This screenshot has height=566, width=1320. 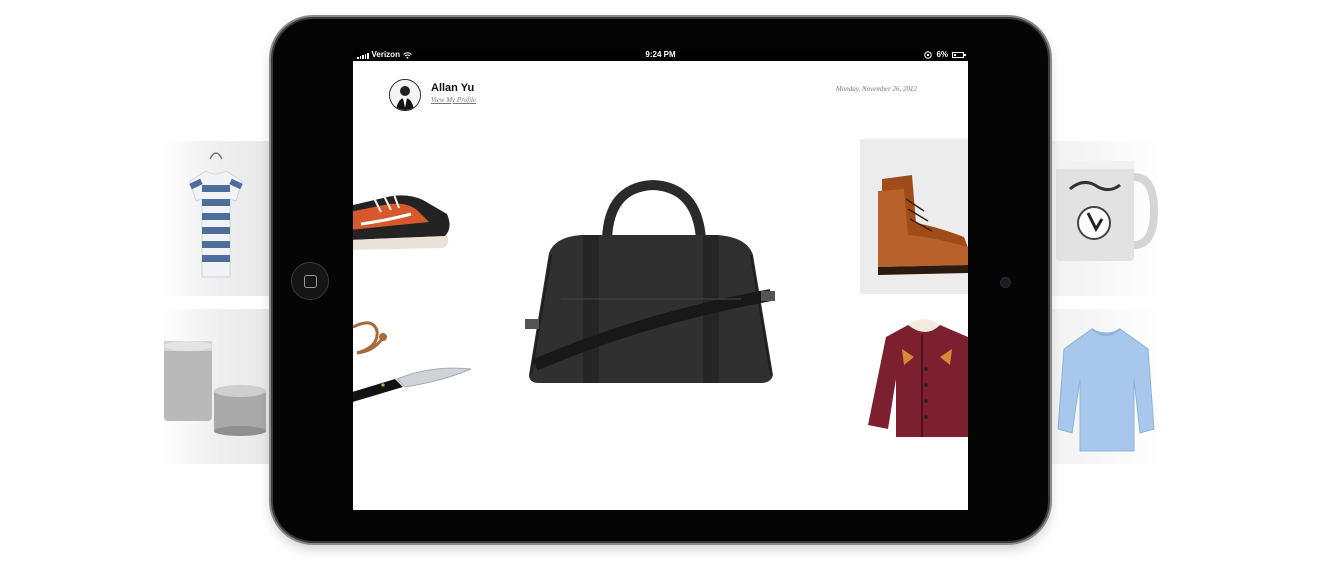 I want to click on avatar-image, so click(x=405, y=95).